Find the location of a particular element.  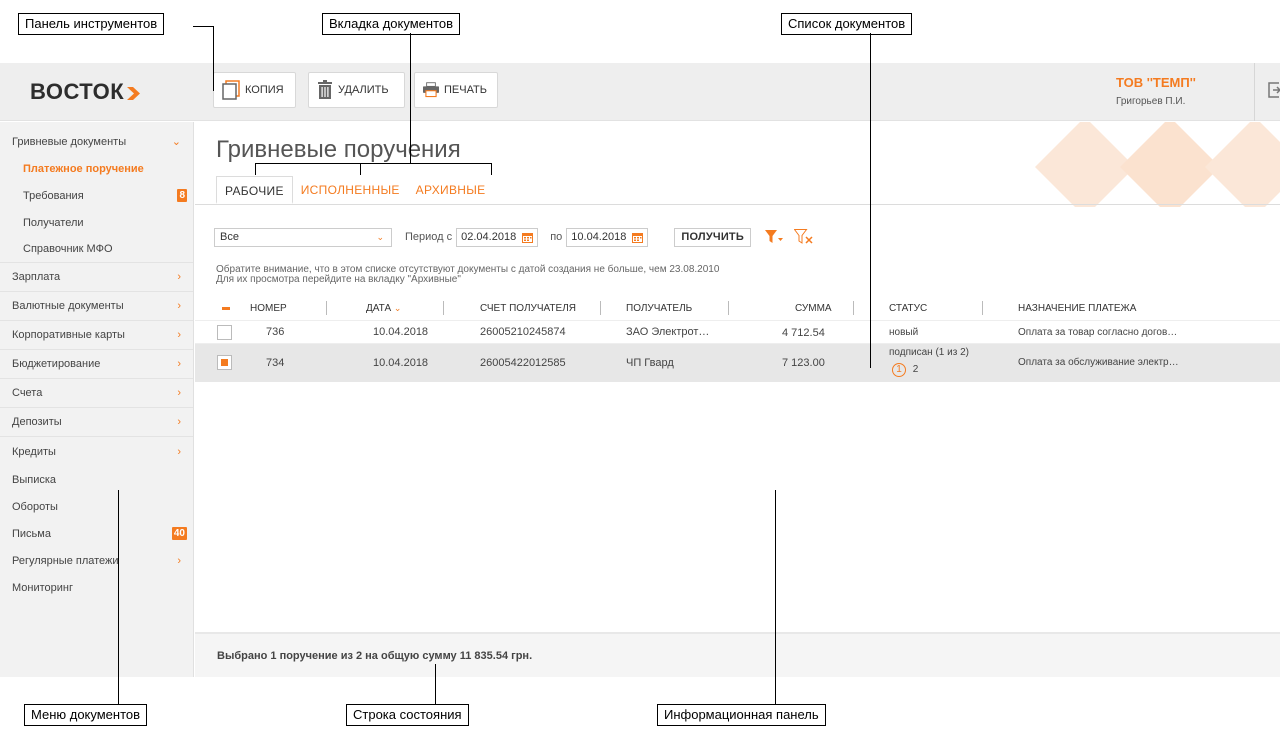

filter-icon is located at coordinates (773, 237).